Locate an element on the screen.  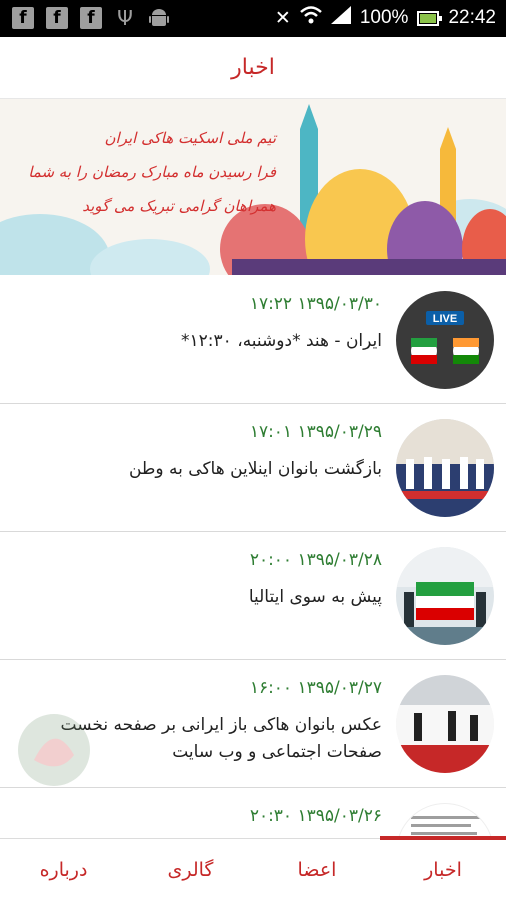
clock: 22:42 is located at coordinates (472, 17).